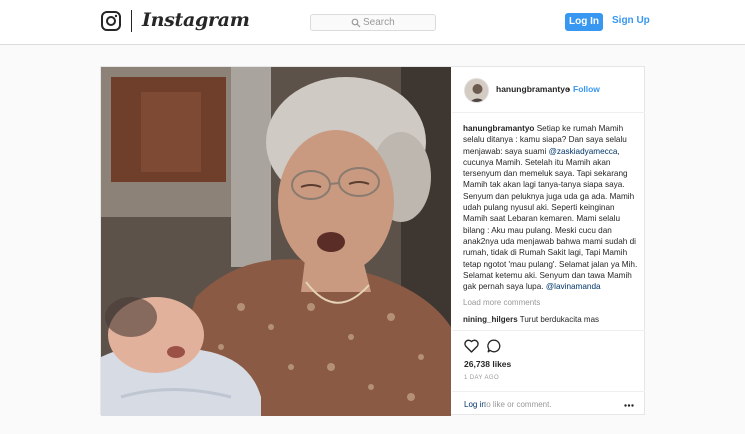  What do you see at coordinates (379, 22) in the screenshot?
I see `search-placeholder: Search` at bounding box center [379, 22].